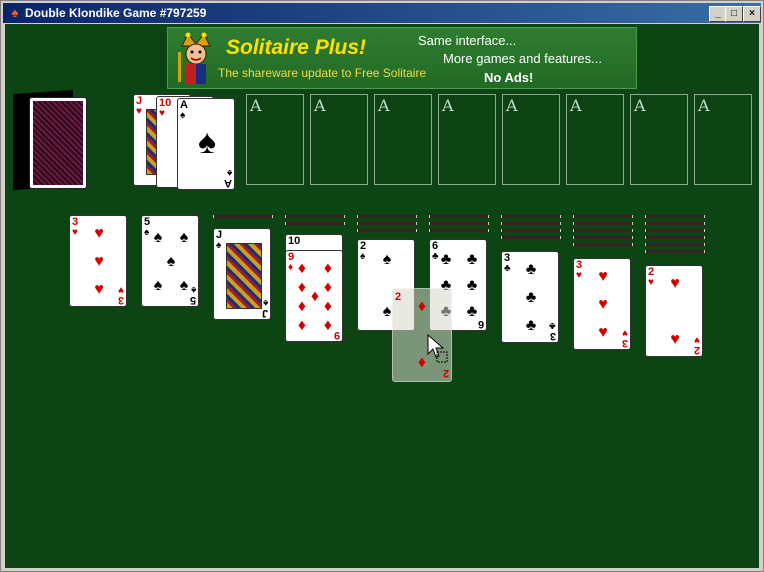 Image resolution: width=764 pixels, height=572 pixels. I want to click on banner-title: Solitaire Plus!, so click(296, 47).